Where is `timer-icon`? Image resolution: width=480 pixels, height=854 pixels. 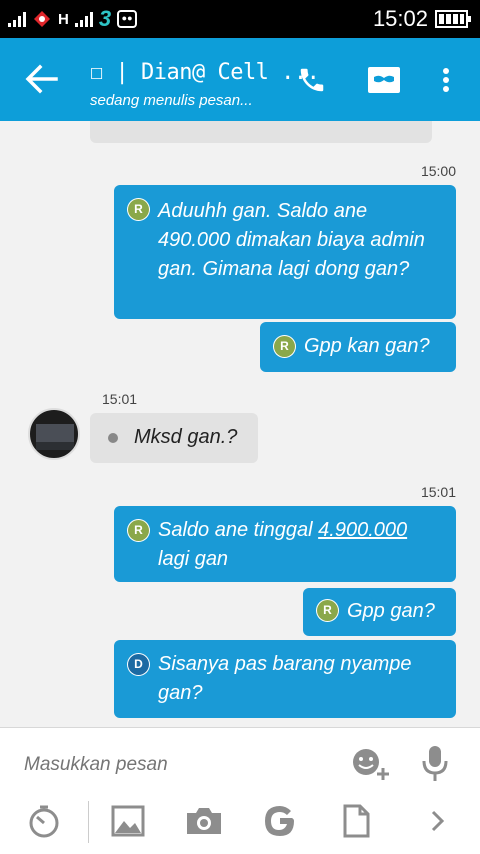 timer-icon is located at coordinates (44, 821).